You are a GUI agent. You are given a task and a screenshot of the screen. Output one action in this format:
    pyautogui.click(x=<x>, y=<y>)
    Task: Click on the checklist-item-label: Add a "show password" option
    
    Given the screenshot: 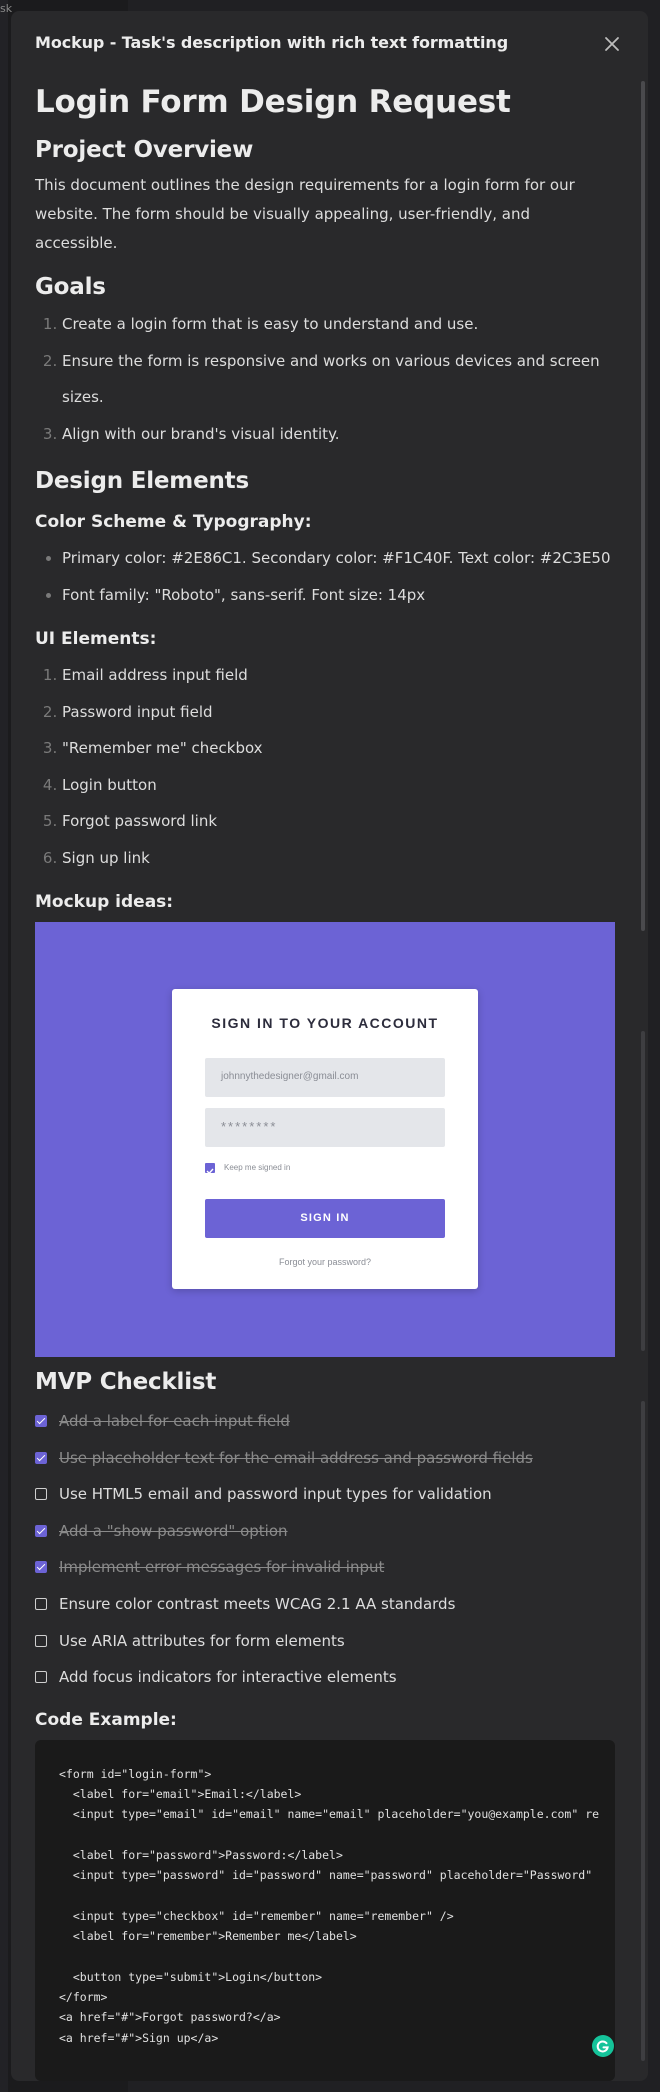 What is the action you would take?
    pyautogui.click(x=173, y=1530)
    